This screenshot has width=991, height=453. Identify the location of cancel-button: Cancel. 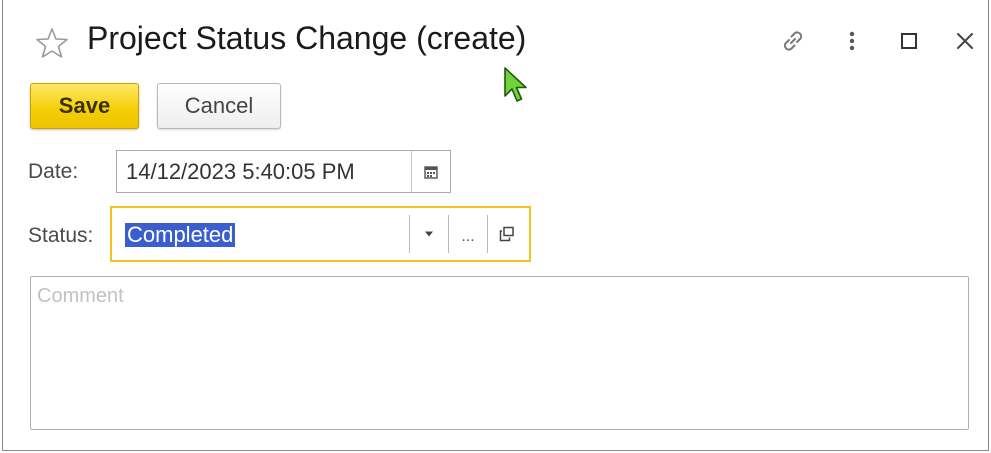
(219, 106).